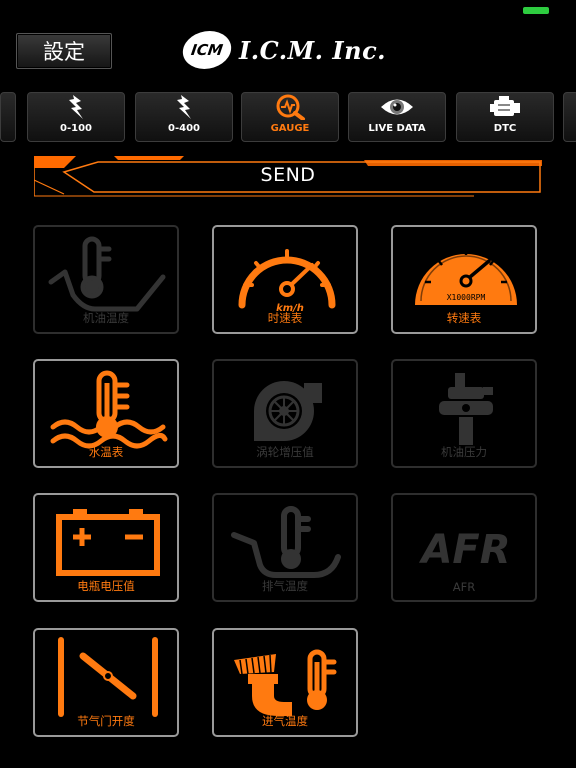 This screenshot has height=768, width=576. I want to click on gauge-label: 水温表, so click(106, 452).